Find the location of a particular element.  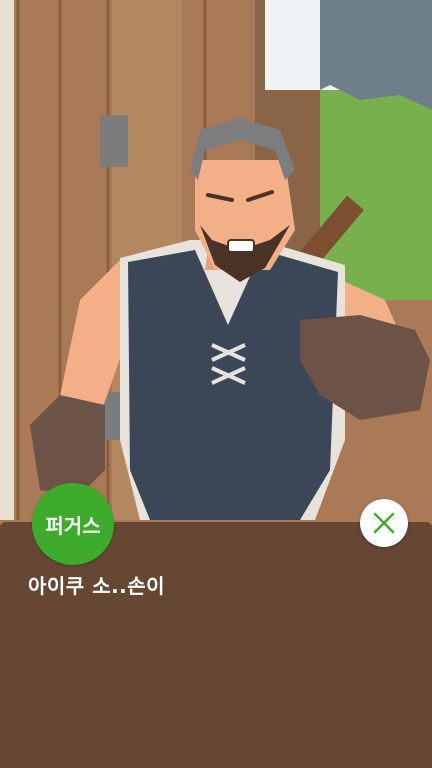

left-edge is located at coordinates (7, 260).